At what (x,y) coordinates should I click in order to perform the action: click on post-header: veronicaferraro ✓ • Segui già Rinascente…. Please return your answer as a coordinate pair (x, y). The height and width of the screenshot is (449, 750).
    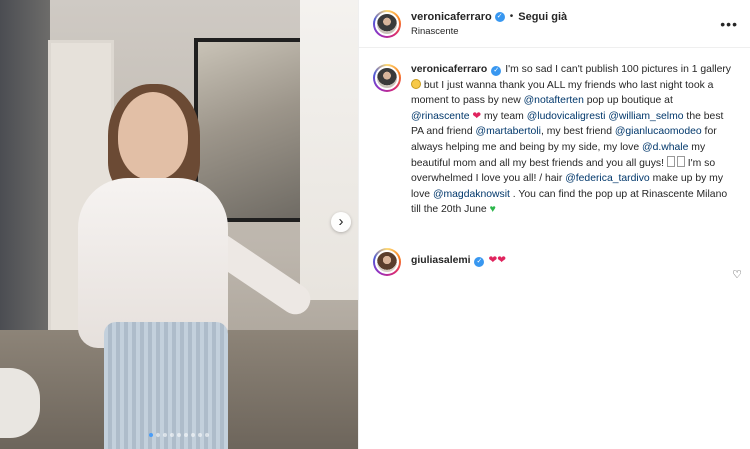
    Looking at the image, I should click on (554, 24).